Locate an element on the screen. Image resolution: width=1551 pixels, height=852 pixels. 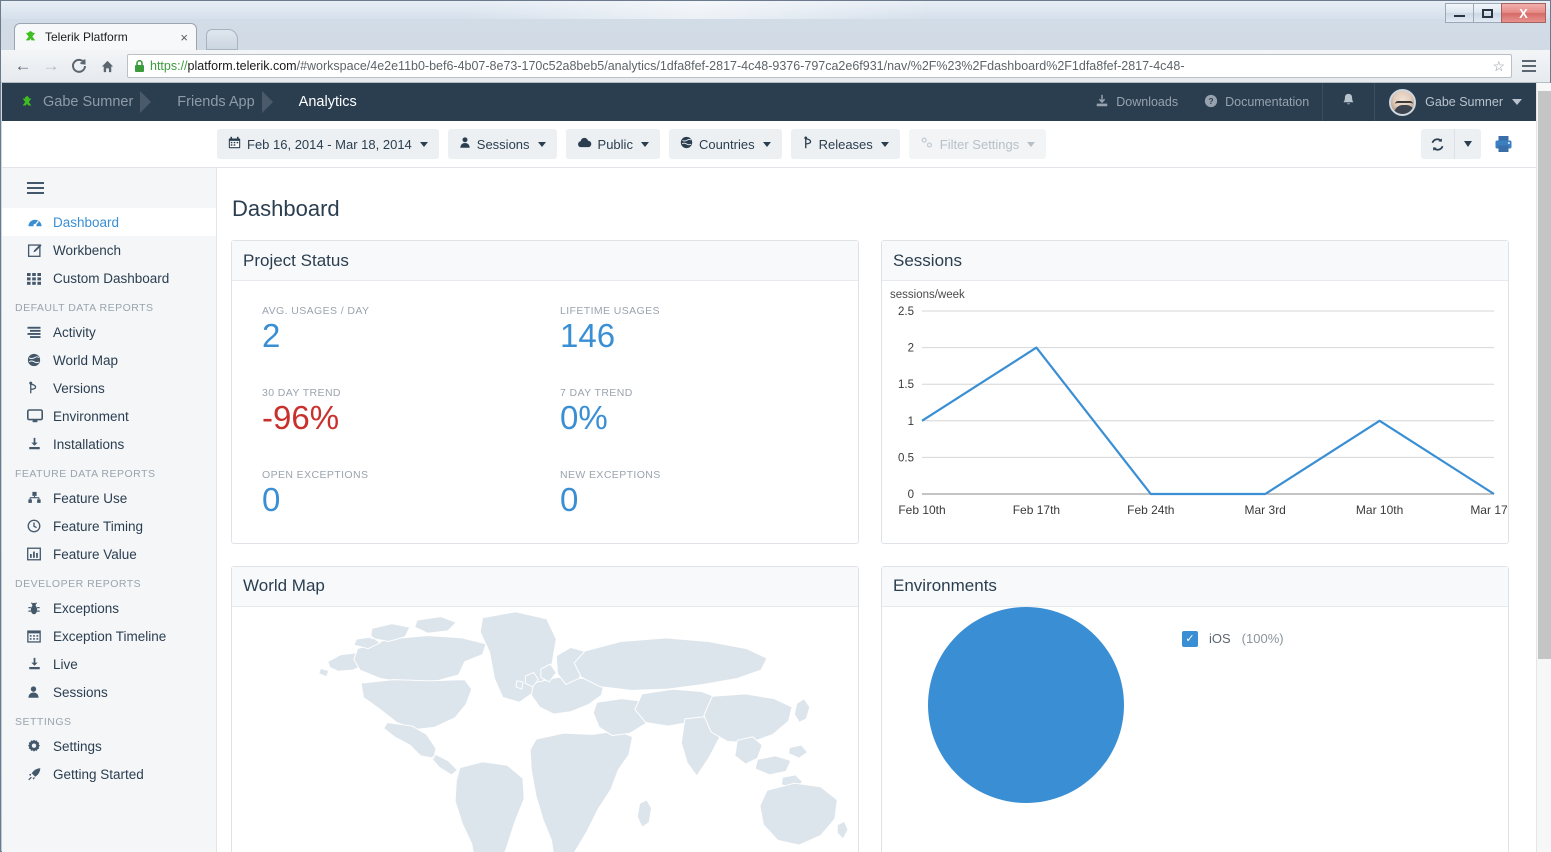
breadcrumb: Gabe Sumner Friends App Analytics is located at coordinates (192, 102).